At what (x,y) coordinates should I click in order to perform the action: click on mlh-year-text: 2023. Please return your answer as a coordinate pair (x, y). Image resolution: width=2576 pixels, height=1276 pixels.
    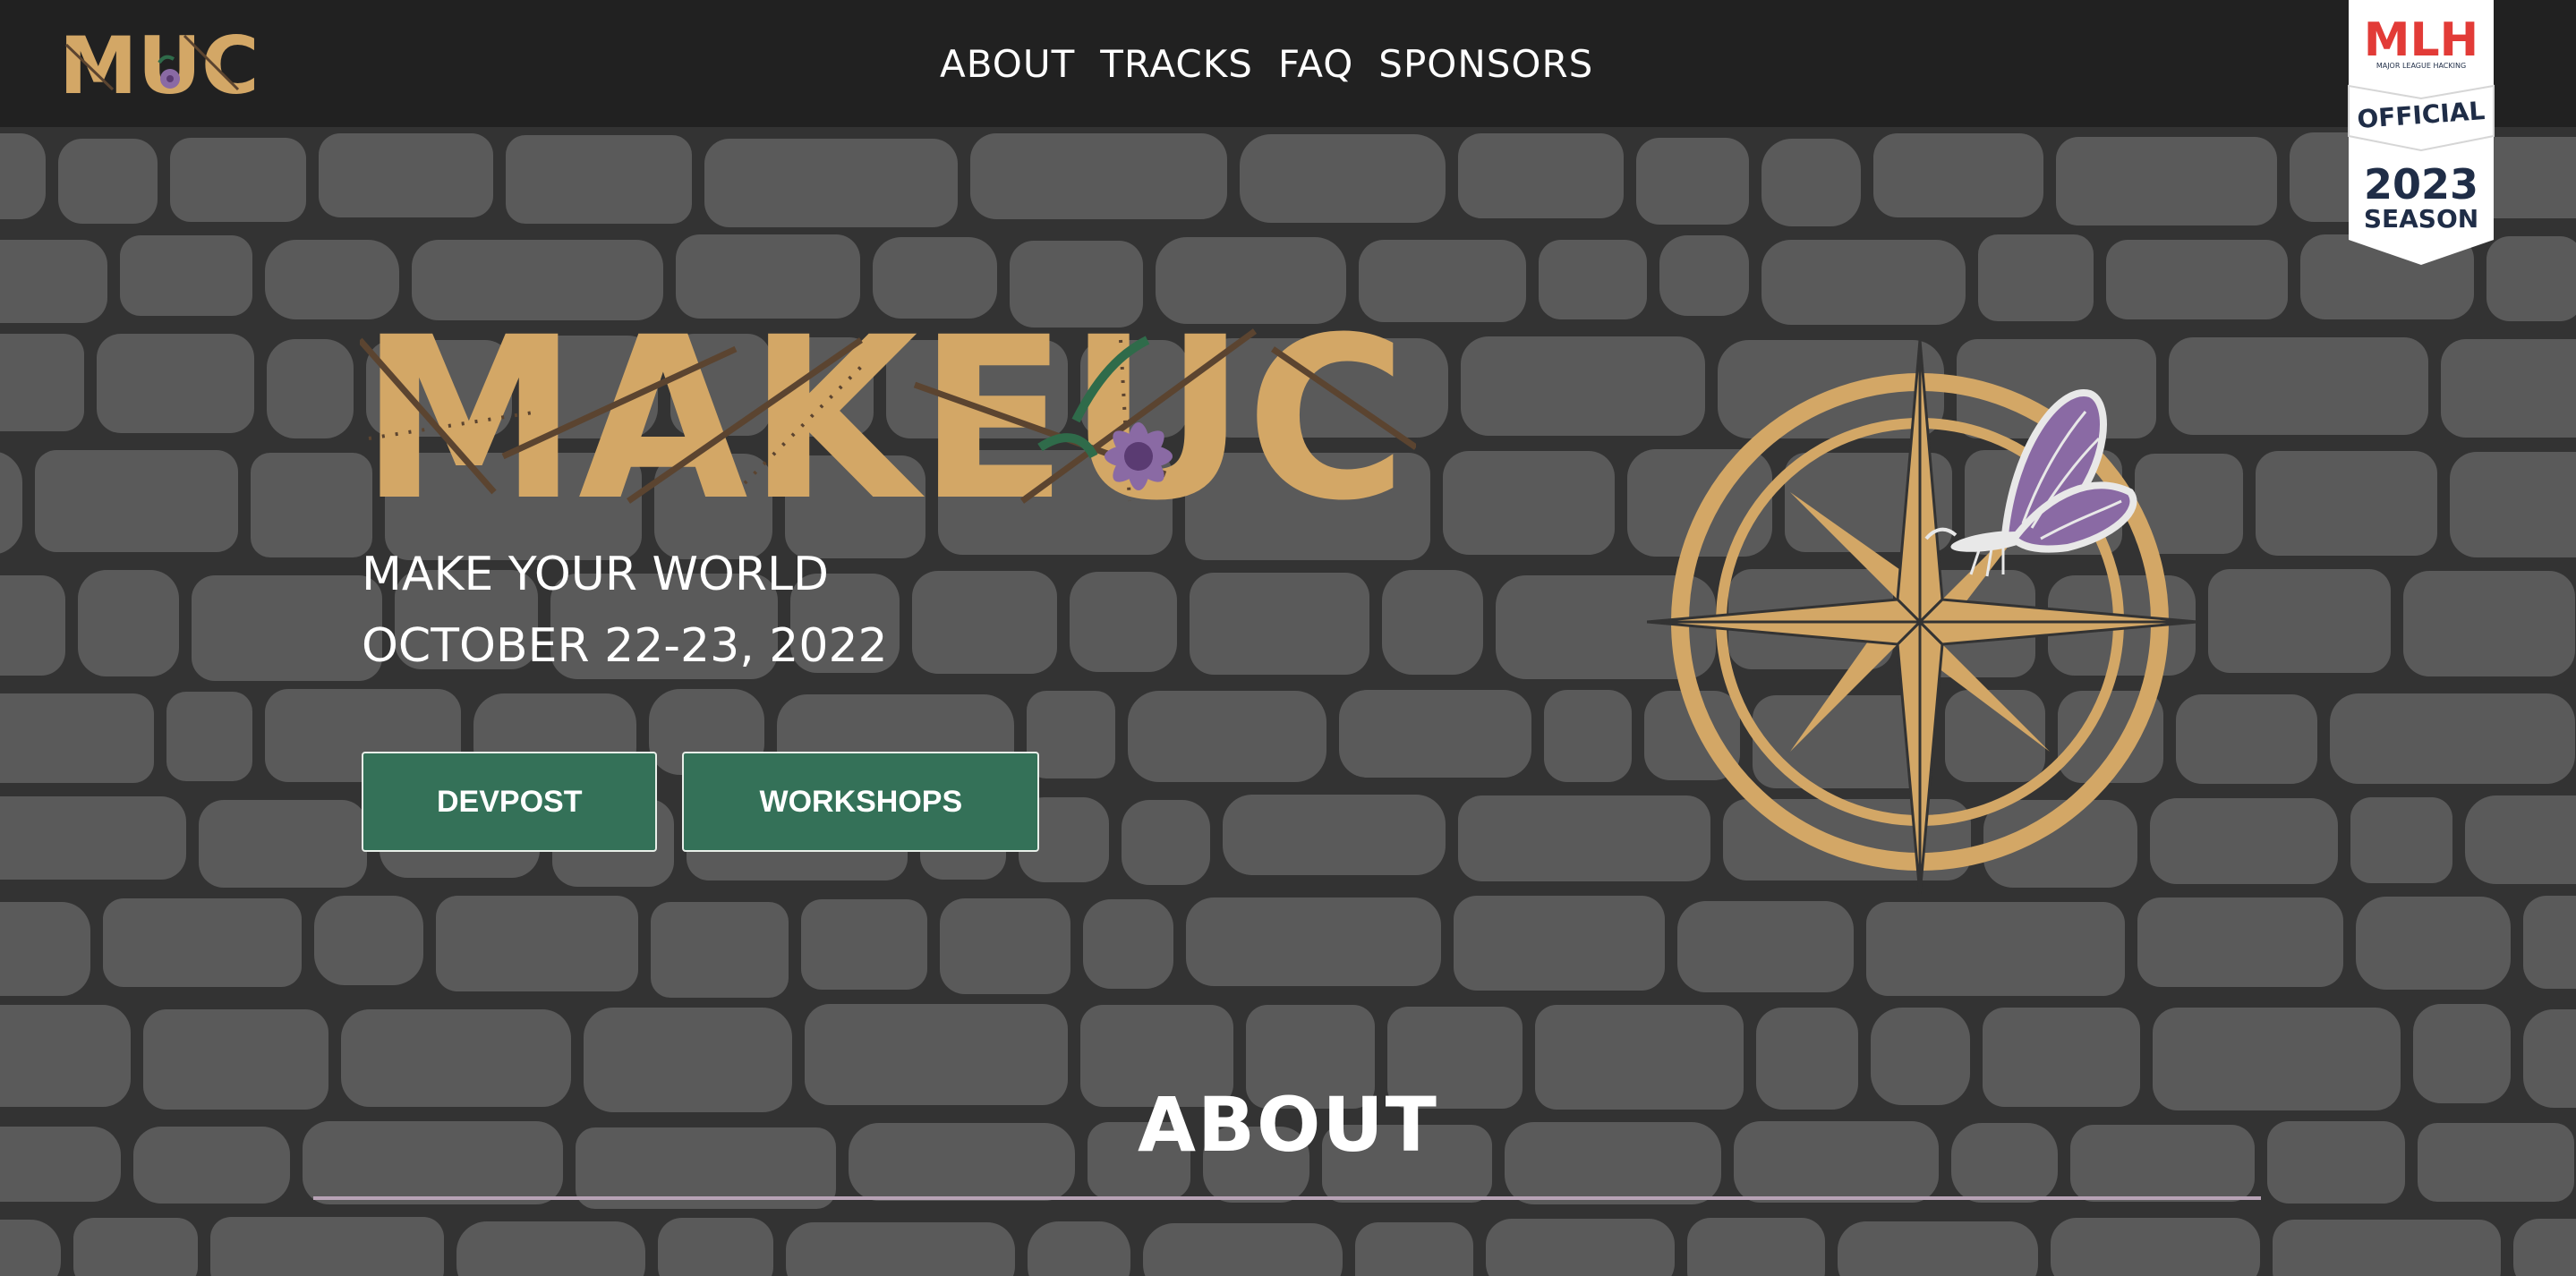
    Looking at the image, I should click on (2421, 184).